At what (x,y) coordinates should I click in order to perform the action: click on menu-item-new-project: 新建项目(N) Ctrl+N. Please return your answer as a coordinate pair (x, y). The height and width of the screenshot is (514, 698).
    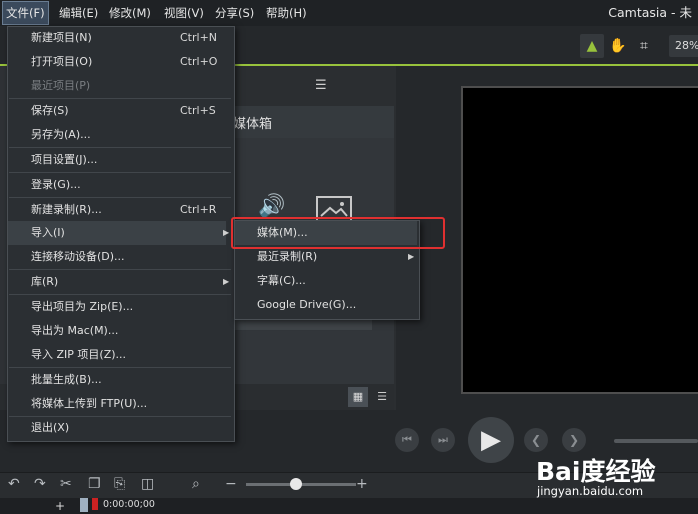
    Looking at the image, I should click on (117, 38).